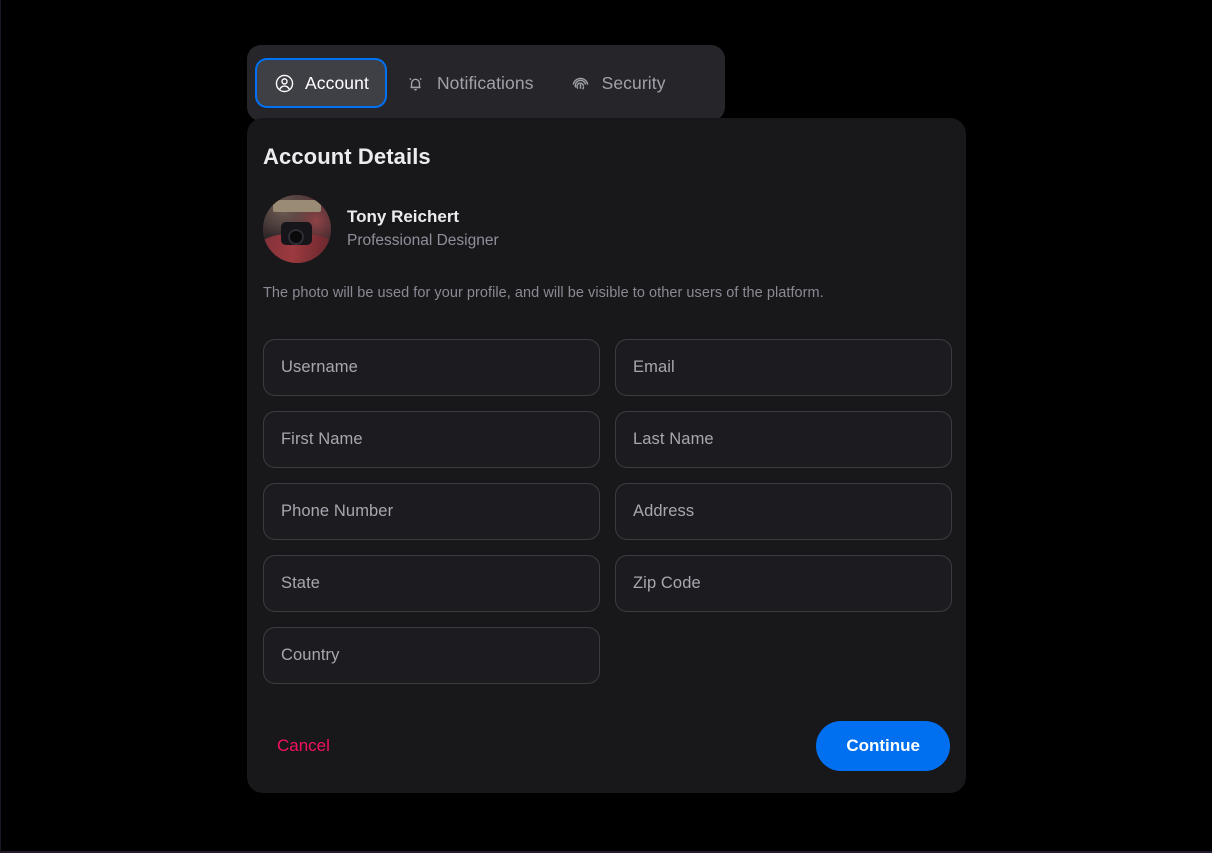 The image size is (1212, 853). Describe the element at coordinates (431, 439) in the screenshot. I see `field-first-name: First Name` at that location.